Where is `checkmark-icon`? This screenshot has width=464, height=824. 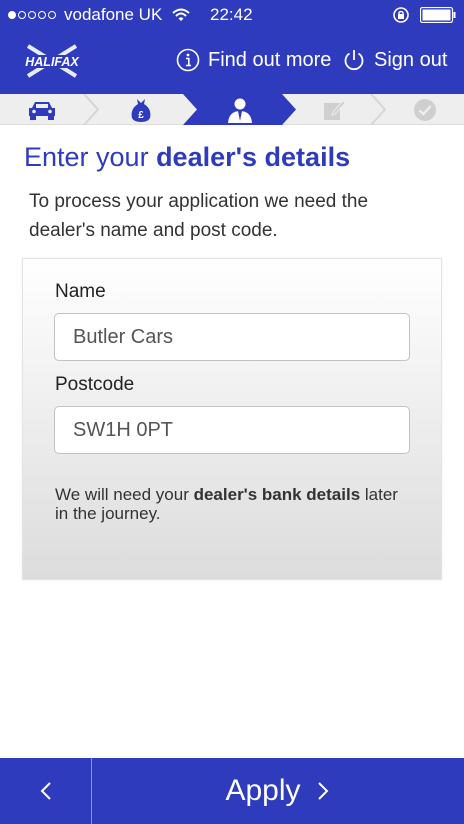
checkmark-icon is located at coordinates (425, 109).